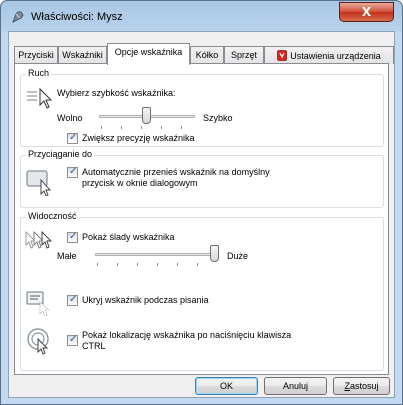 This screenshot has height=405, width=403. What do you see at coordinates (39, 239) in the screenshot?
I see `pointer-trails-icon` at bounding box center [39, 239].